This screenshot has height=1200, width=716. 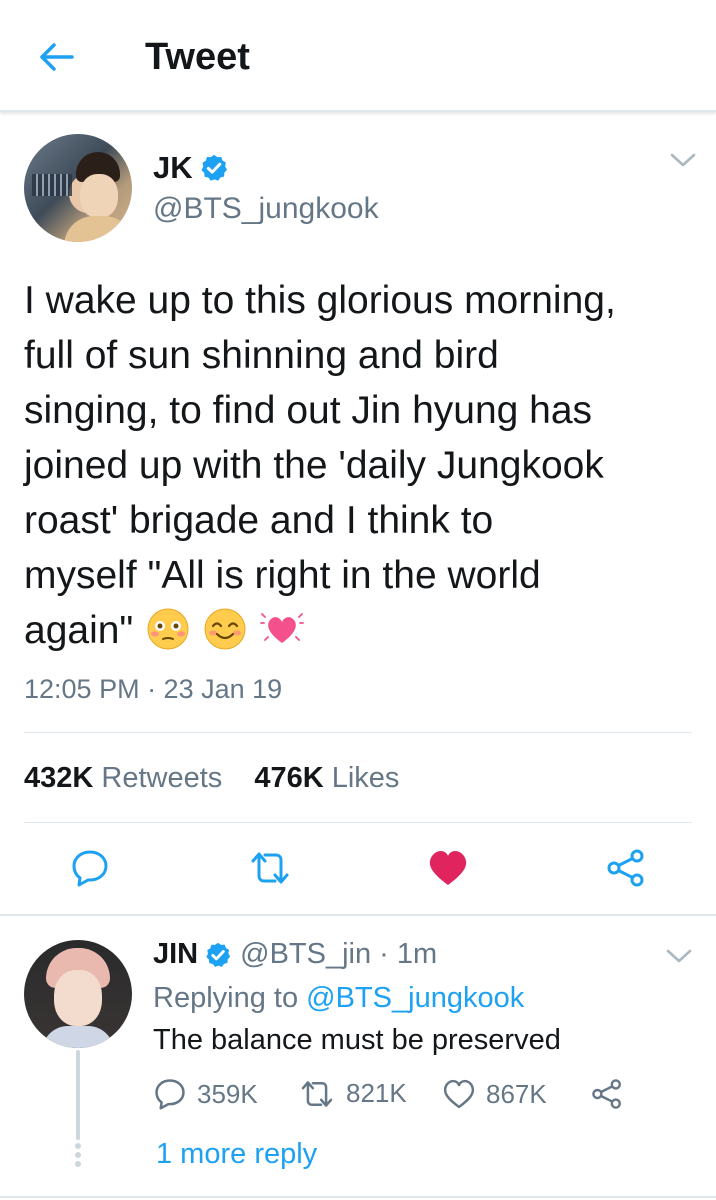 I want to click on retweets-count: 432K, so click(x=58, y=778).